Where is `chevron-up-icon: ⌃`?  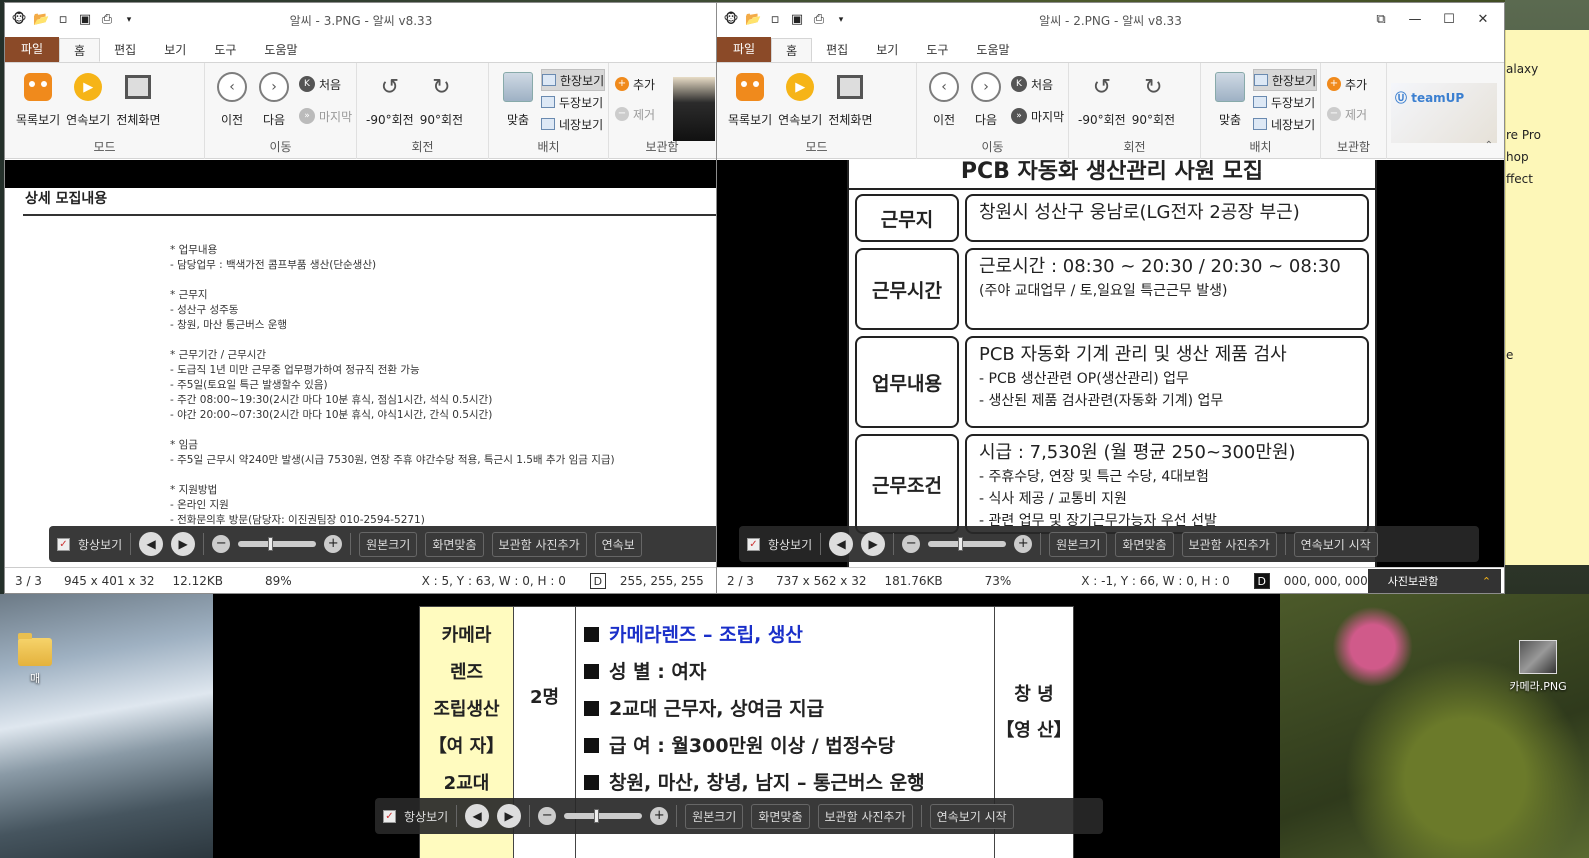
chevron-up-icon: ⌃ is located at coordinates (1489, 145).